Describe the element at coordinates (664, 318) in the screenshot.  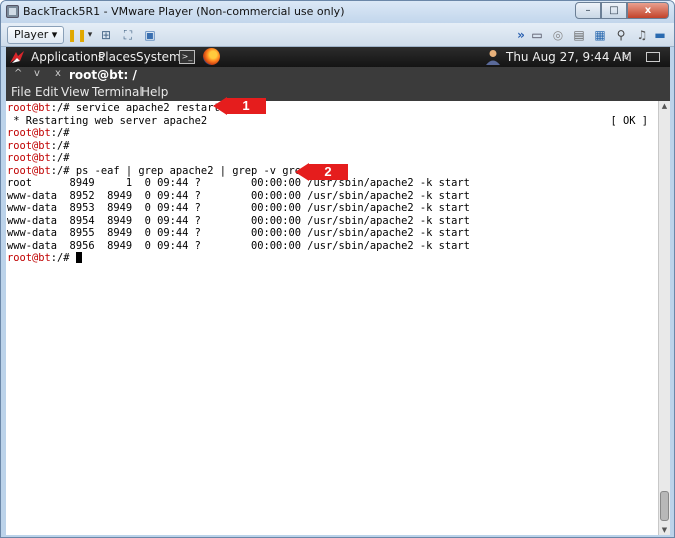
I see `terminal-scrollbar: ▲ ▼` at that location.